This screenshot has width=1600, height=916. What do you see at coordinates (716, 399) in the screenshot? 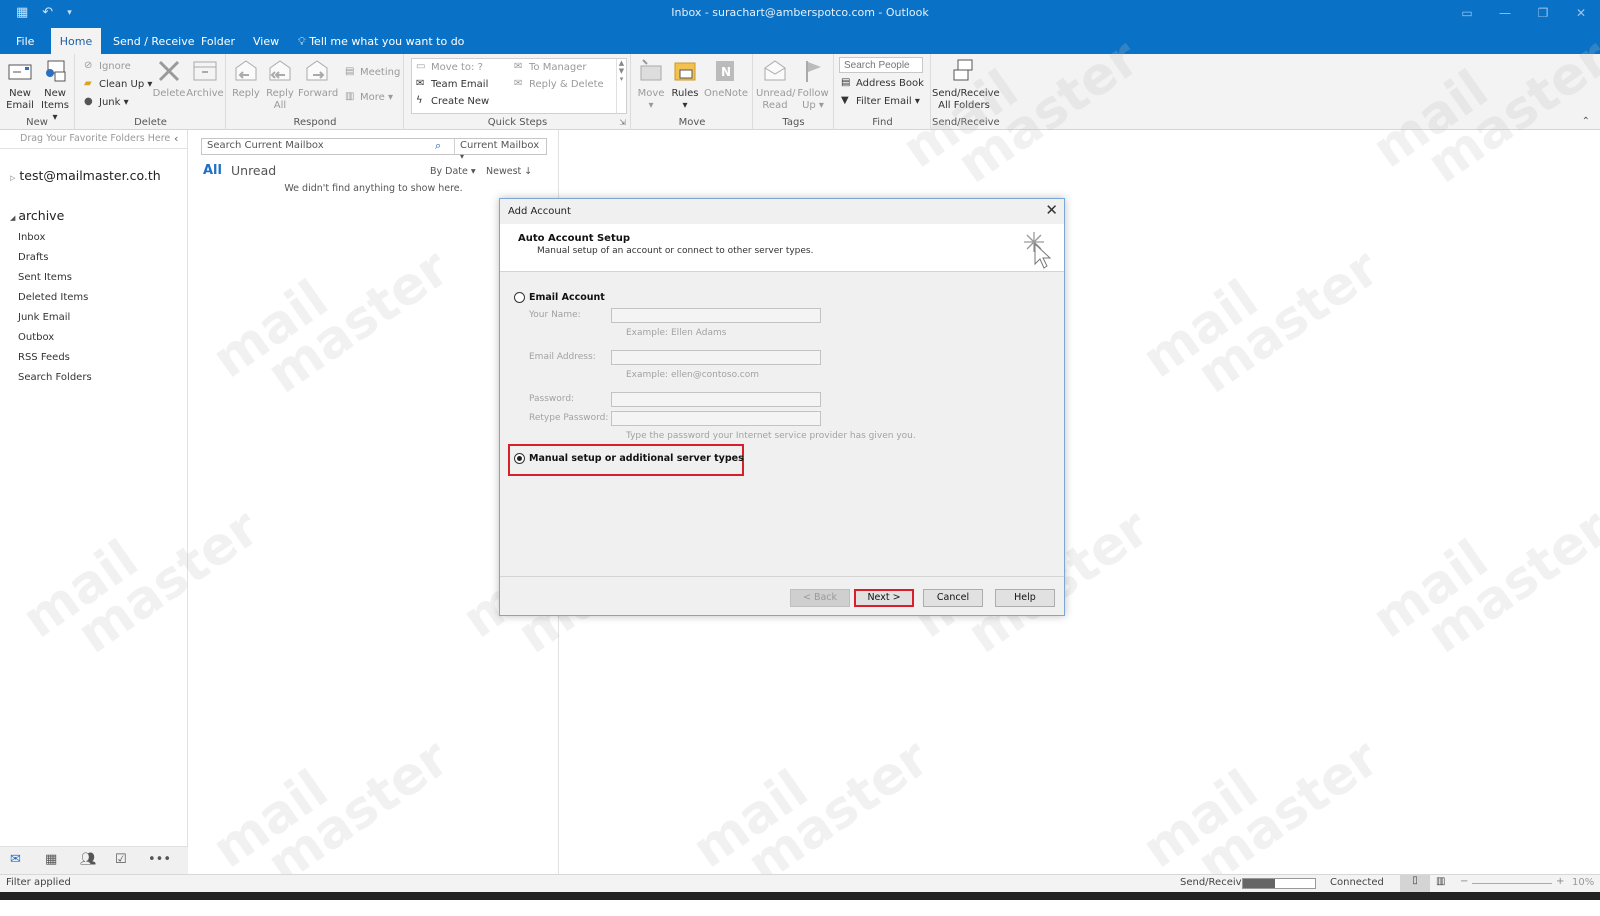
I see `password-field` at bounding box center [716, 399].